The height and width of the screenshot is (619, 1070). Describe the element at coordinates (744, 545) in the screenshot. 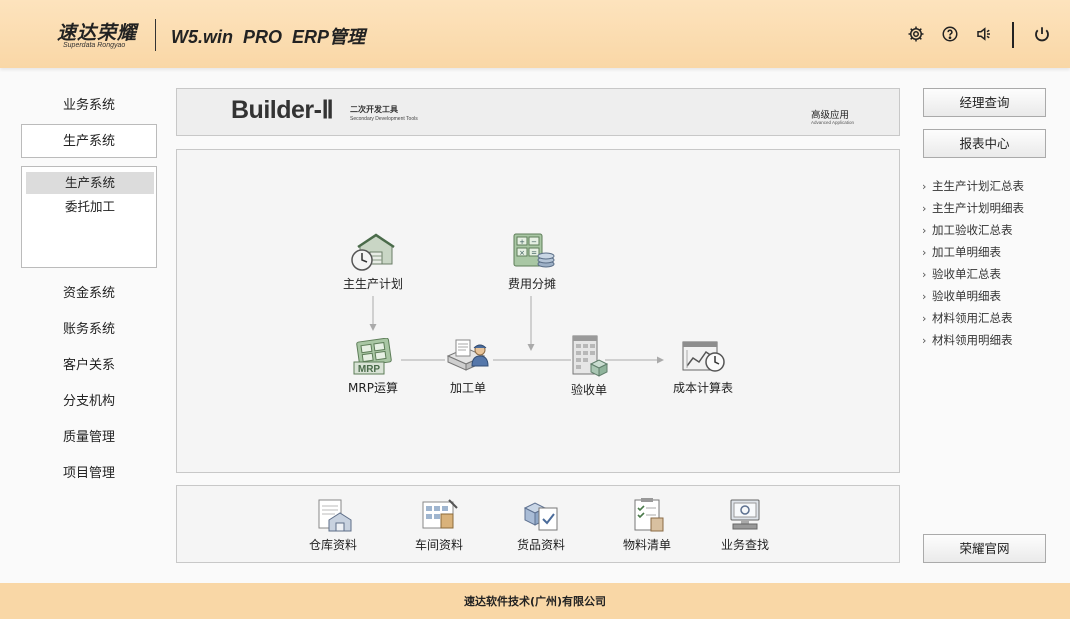

I see `tool-business-search-label: 业务查找` at that location.